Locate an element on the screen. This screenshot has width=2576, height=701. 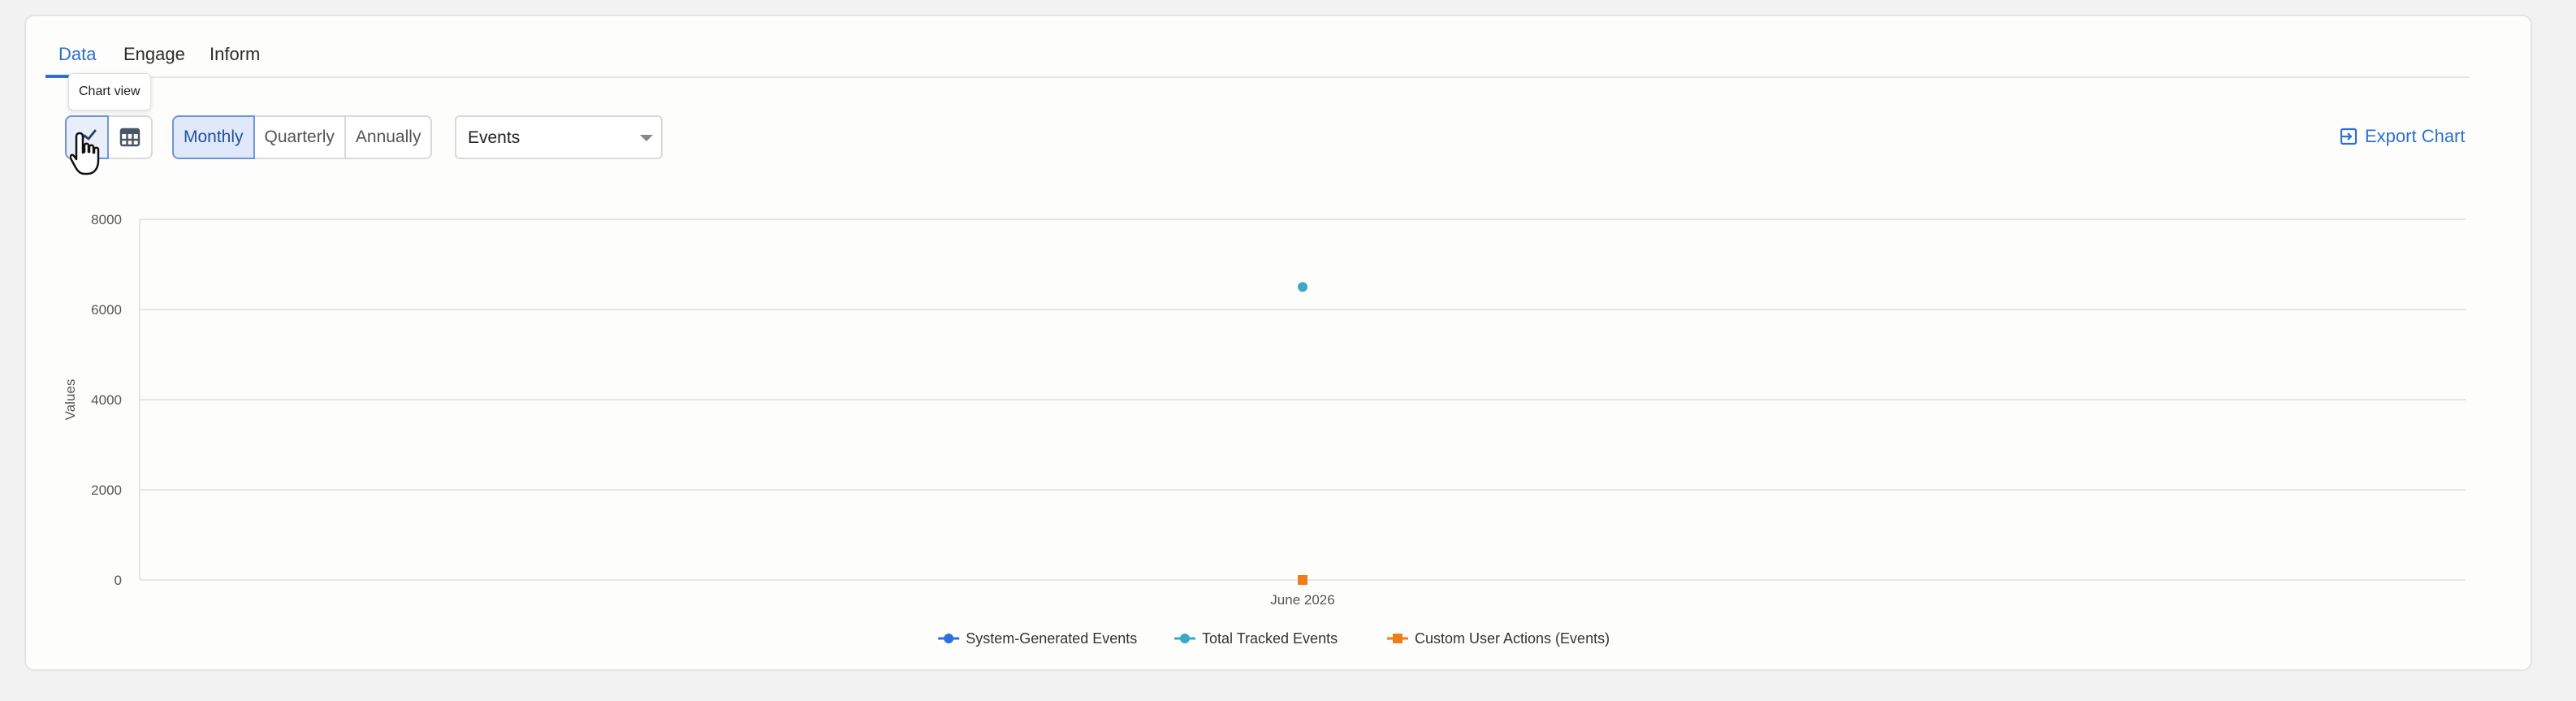
legend-label-0: System-Generated Events is located at coordinates (1052, 638).